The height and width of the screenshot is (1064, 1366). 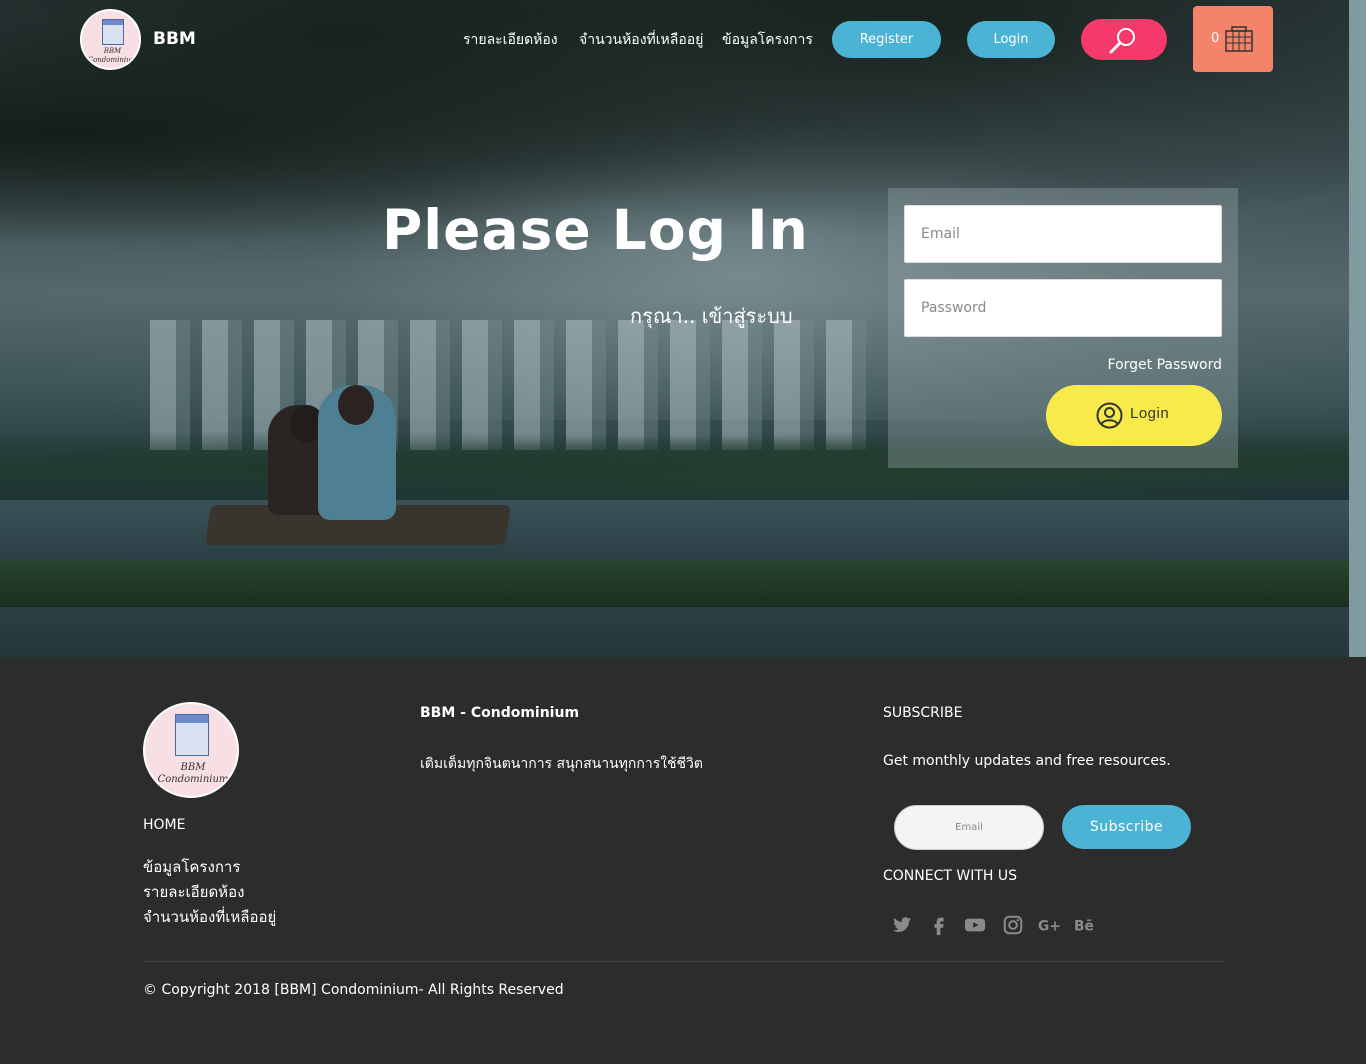 What do you see at coordinates (1027, 761) in the screenshot?
I see `subscribe-text: Get monthly updates and free resources.` at bounding box center [1027, 761].